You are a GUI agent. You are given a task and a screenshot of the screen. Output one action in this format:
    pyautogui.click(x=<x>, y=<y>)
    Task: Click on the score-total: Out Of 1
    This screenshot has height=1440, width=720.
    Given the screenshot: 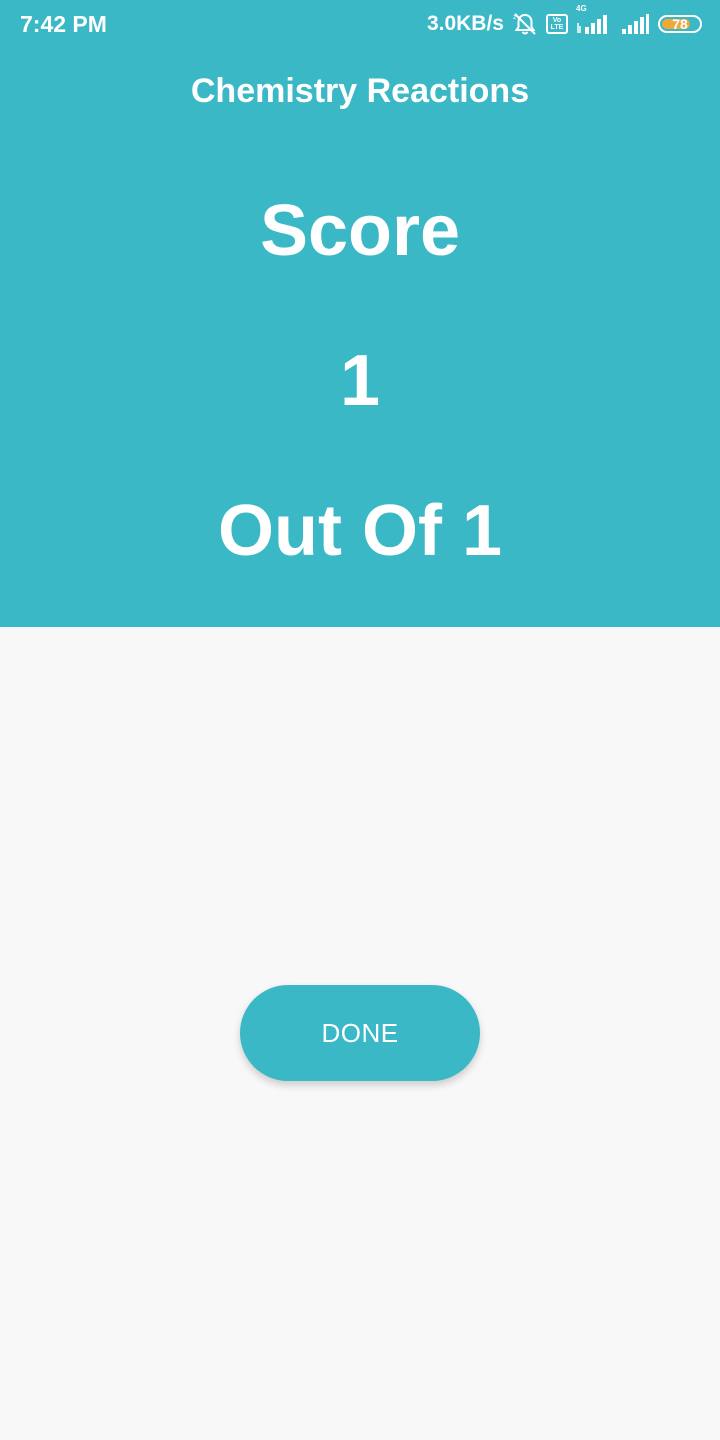 What is the action you would take?
    pyautogui.click(x=360, y=531)
    